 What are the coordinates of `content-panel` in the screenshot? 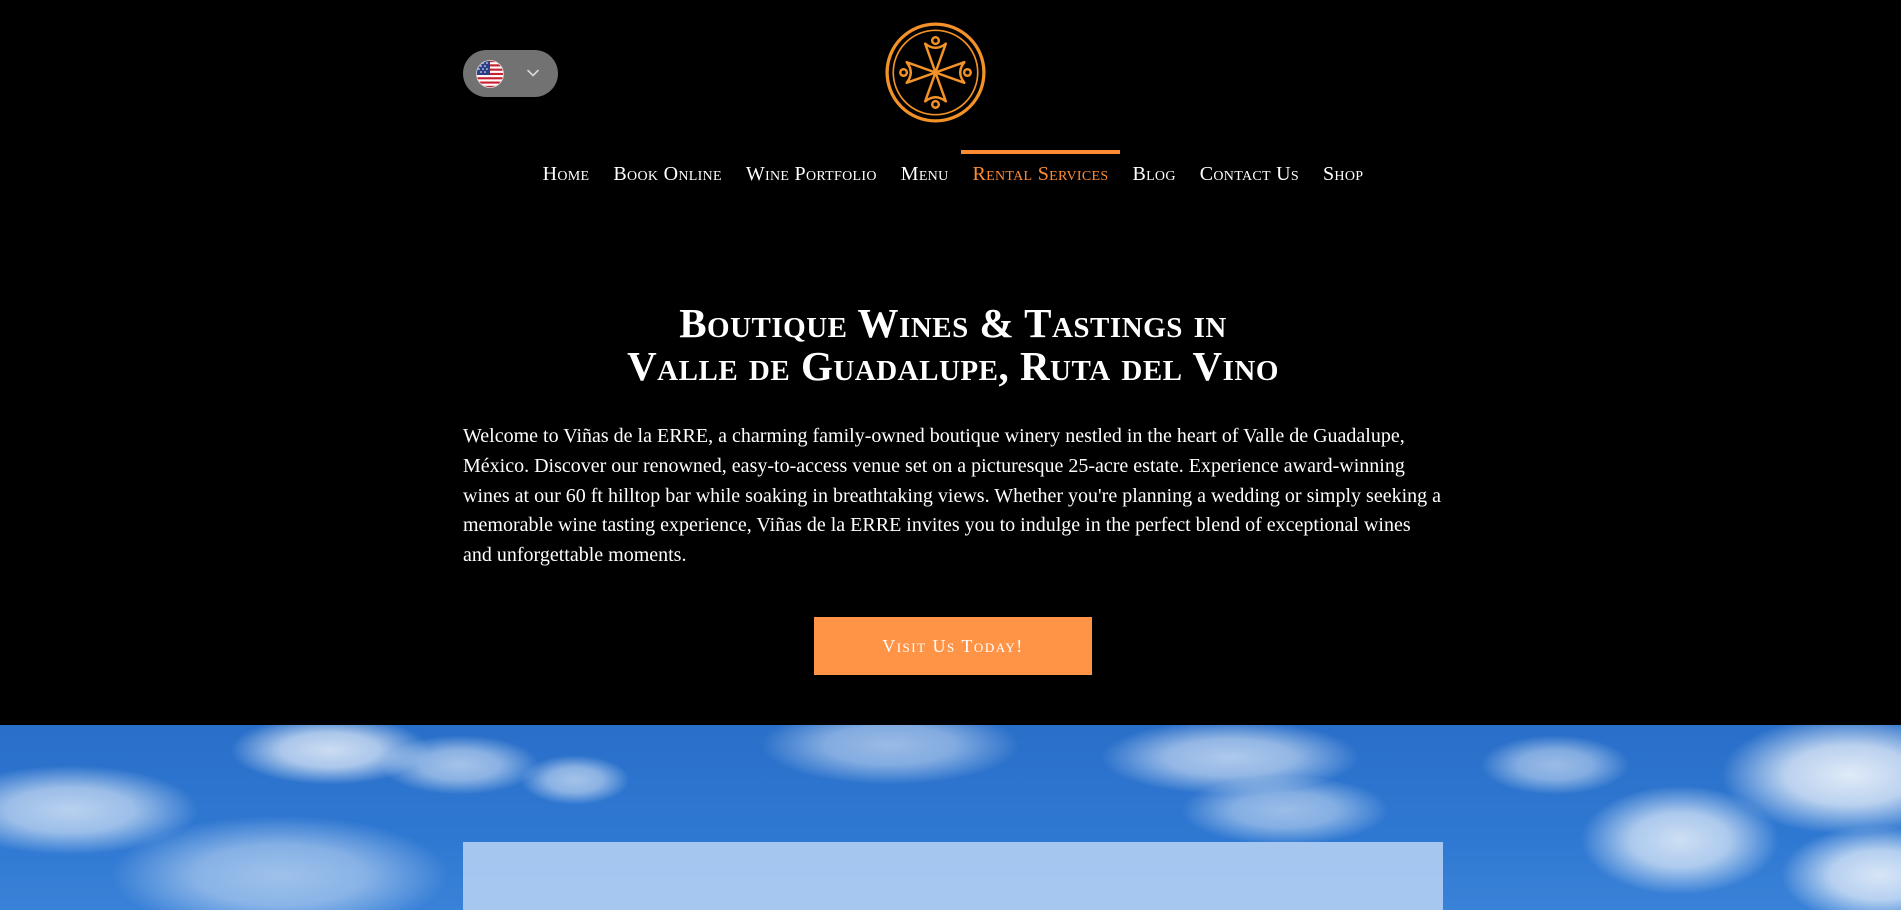 It's located at (953, 876).